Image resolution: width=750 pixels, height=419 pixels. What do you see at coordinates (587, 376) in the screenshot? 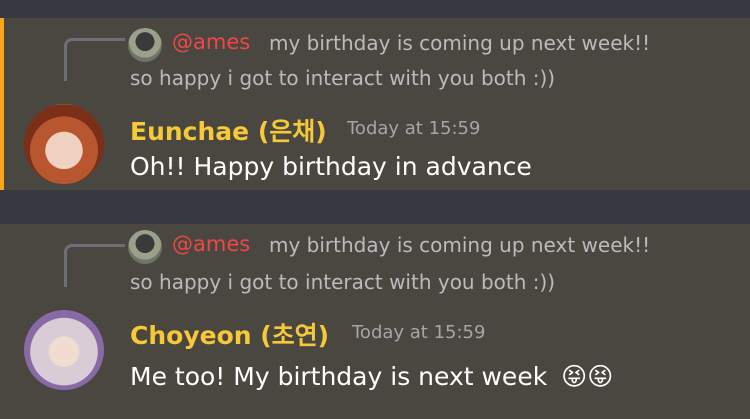
I see `squinting-tongue-emoji-icon: 😝😝` at bounding box center [587, 376].